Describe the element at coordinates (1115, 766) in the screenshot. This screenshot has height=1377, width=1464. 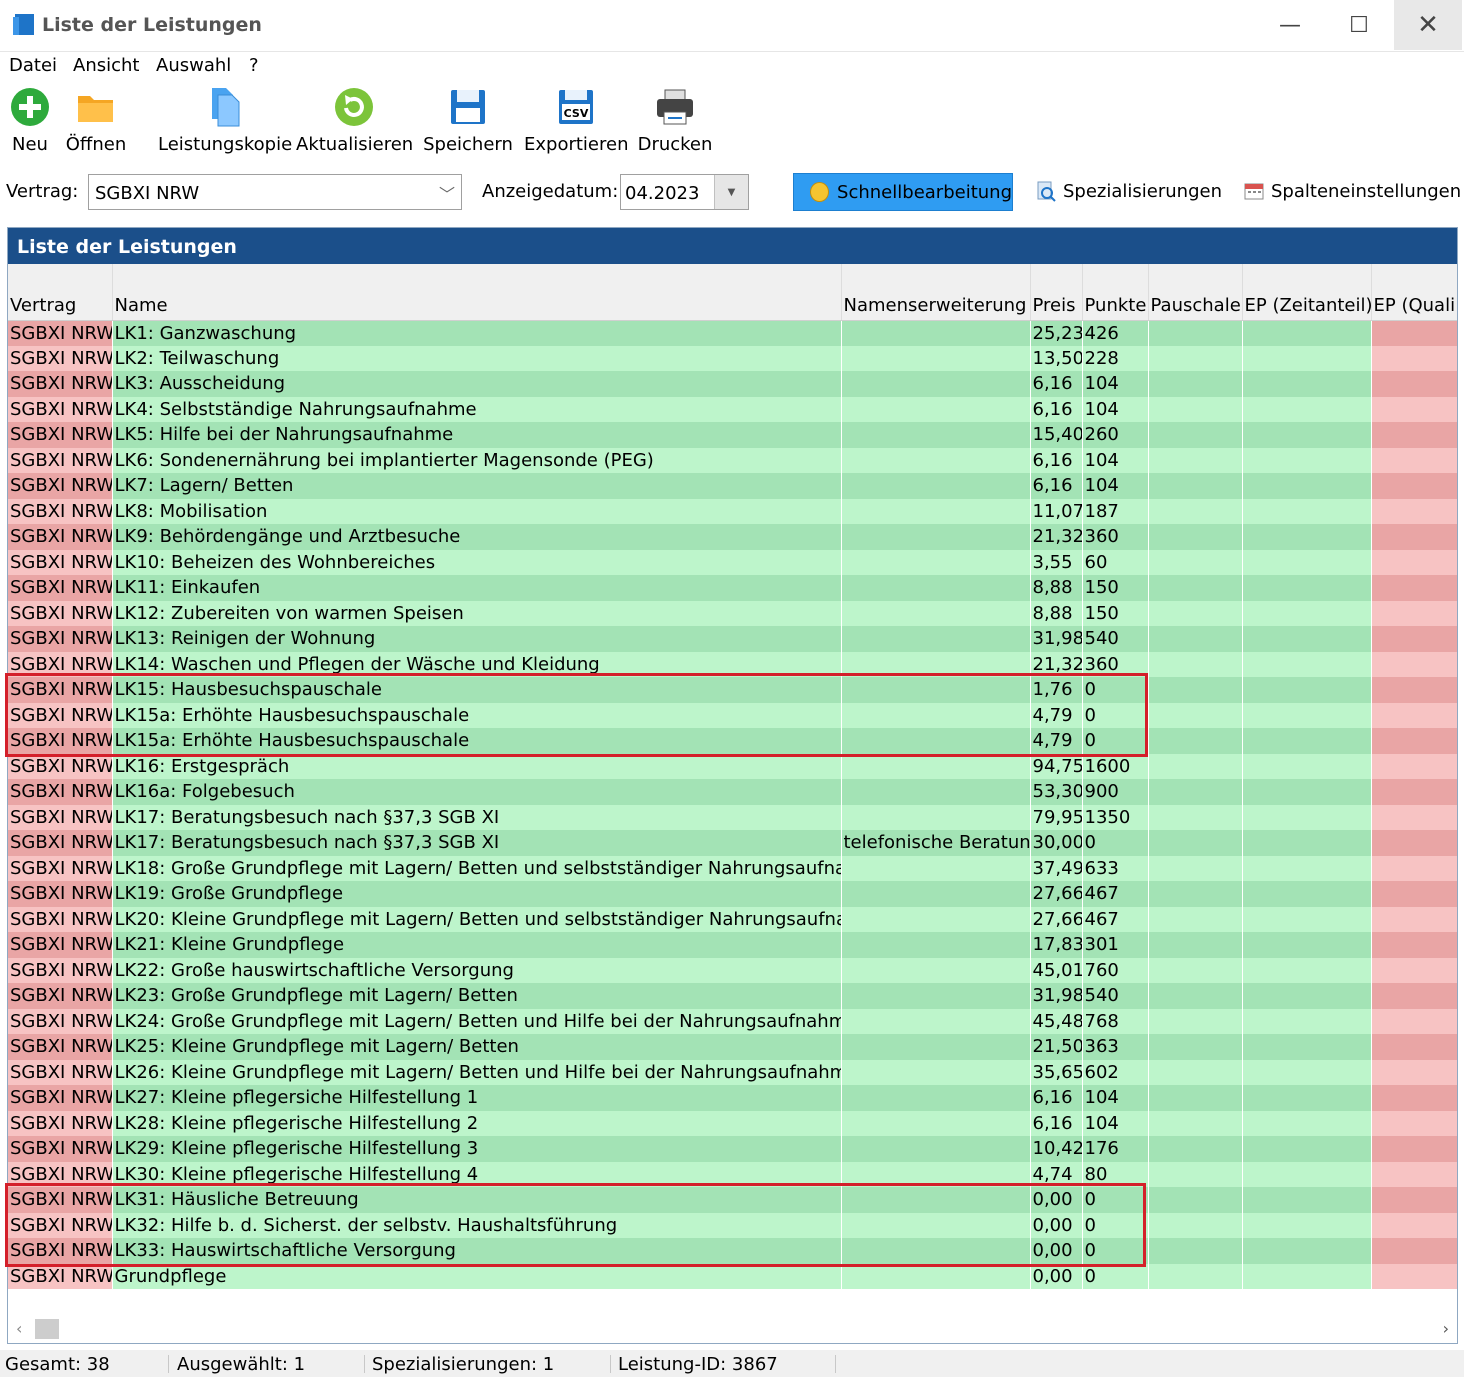
I see `punkte-cell: 1600` at that location.